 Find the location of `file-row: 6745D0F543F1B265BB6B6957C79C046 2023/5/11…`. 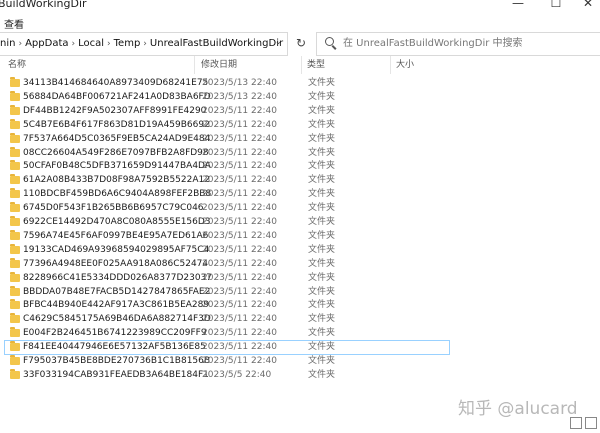

file-row: 6745D0F543F1B265BB6B6957C79C046 2023/5/11… is located at coordinates (227, 208).